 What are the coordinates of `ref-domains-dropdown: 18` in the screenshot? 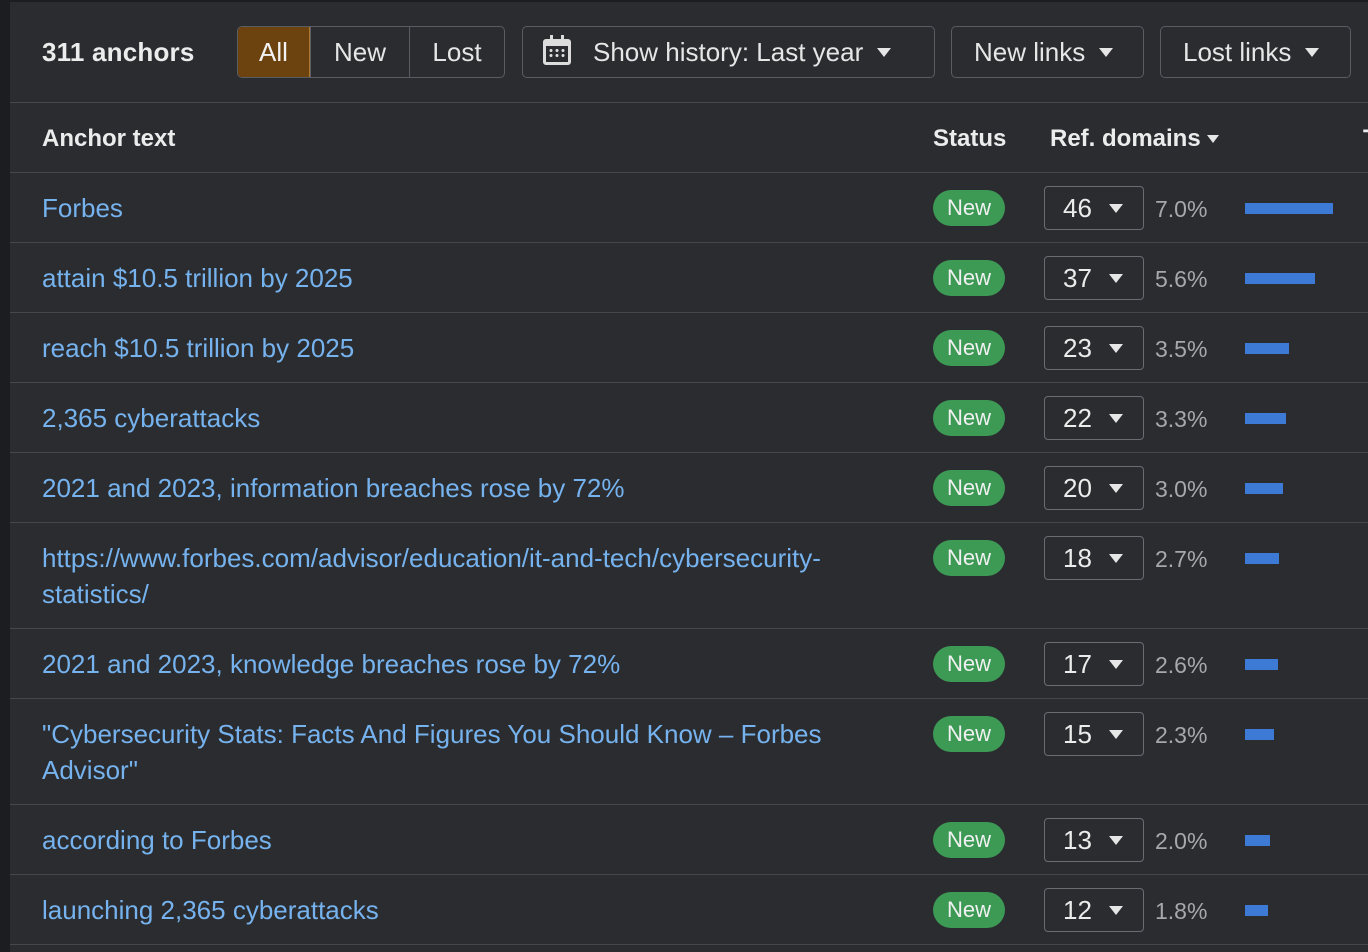 It's located at (1094, 558).